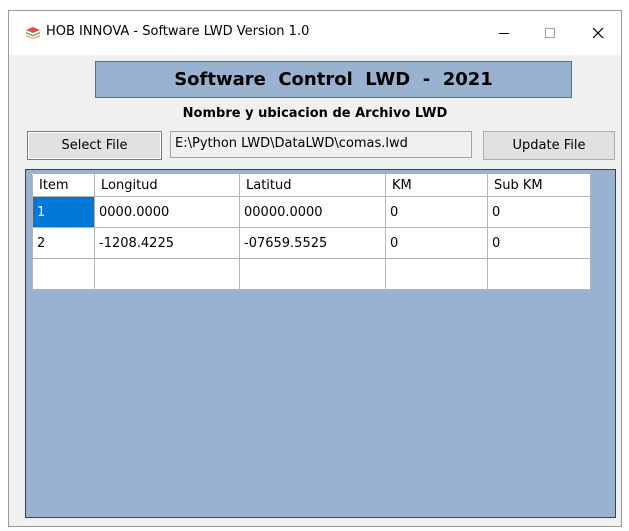  What do you see at coordinates (321, 144) in the screenshot?
I see `file-path-field: E:\Python LWD\DataLWD\comas.lwd` at bounding box center [321, 144].